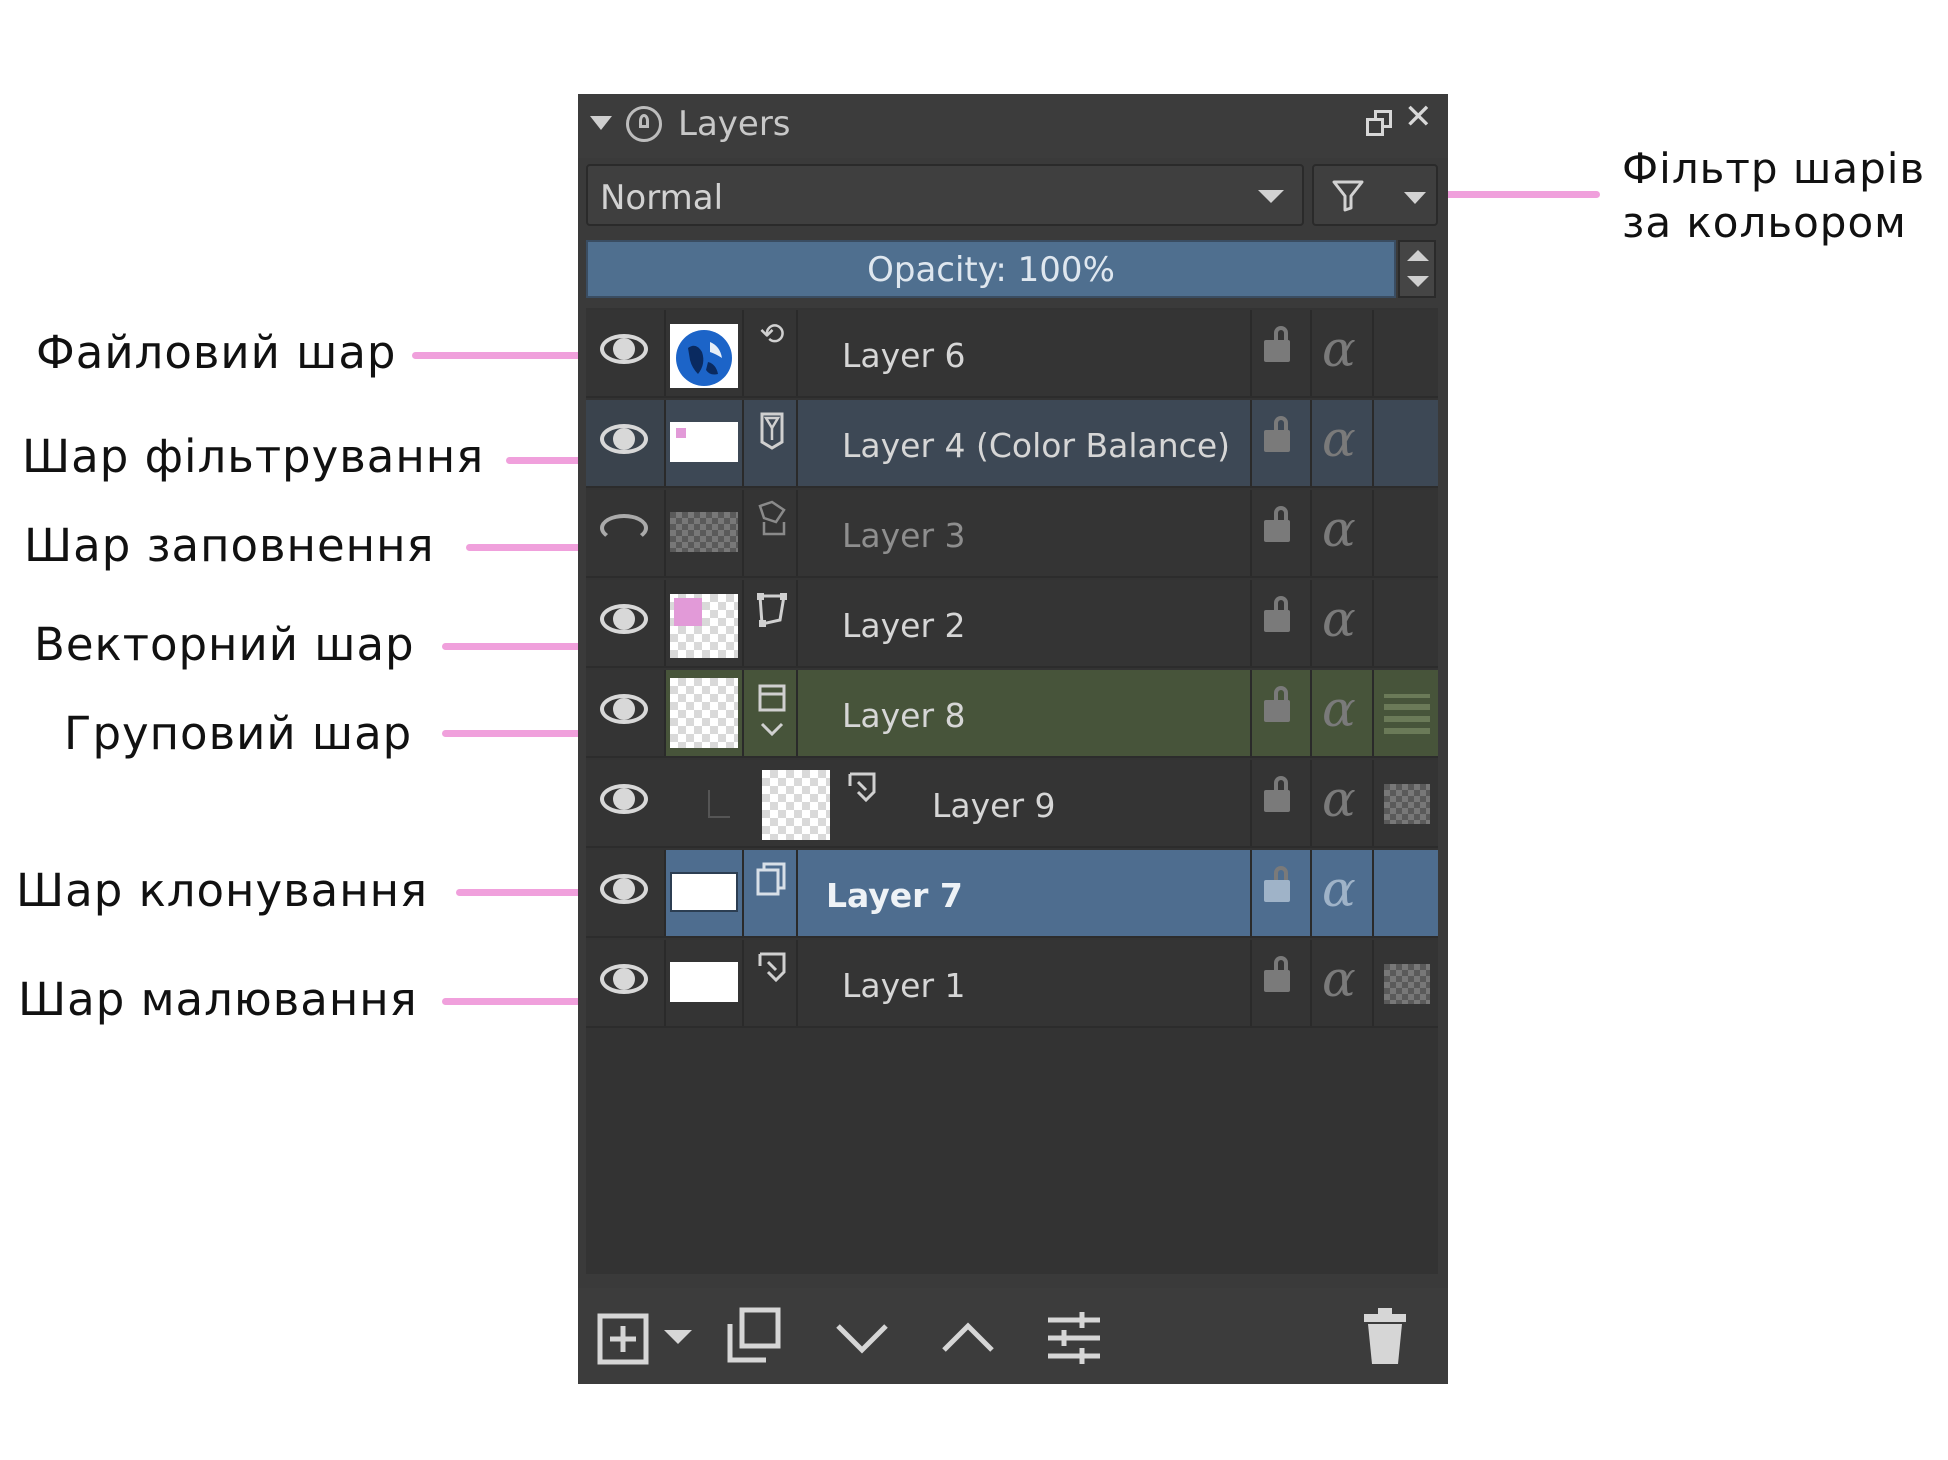  I want to click on layer-row: Layer 4 (Color Balance) α, so click(1012, 444).